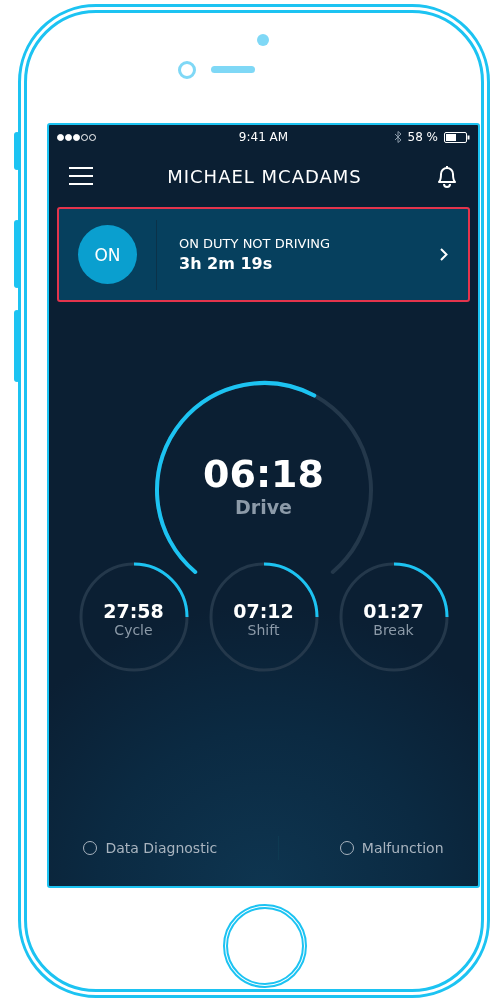  Describe the element at coordinates (77, 137) in the screenshot. I see `signal-icon` at that location.